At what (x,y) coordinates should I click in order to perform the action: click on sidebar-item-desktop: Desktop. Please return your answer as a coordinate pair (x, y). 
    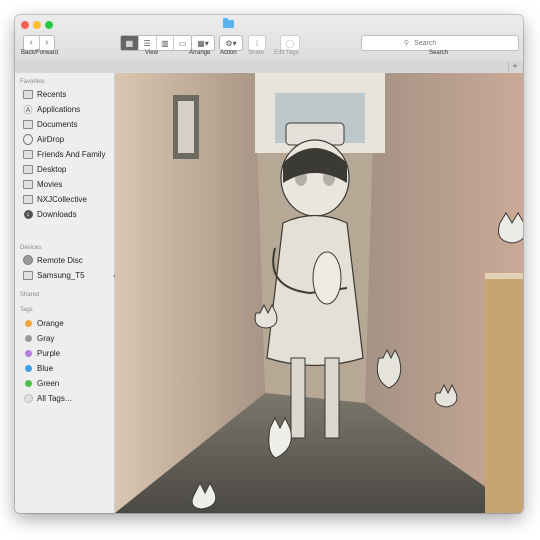
    Looking at the image, I should click on (44, 169).